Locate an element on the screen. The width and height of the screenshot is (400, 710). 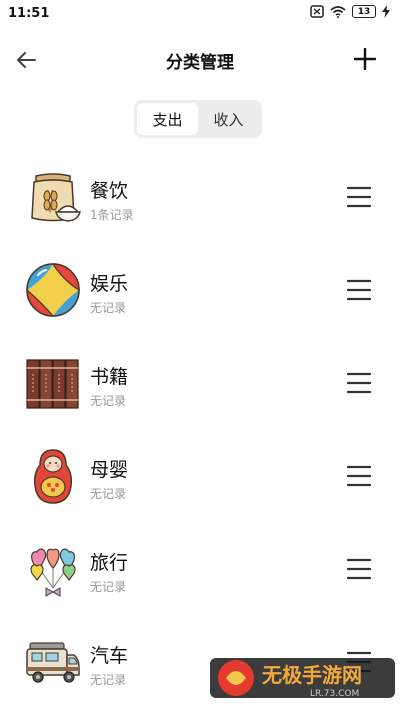
list-item: 旅行 无记录 is located at coordinates (200, 568).